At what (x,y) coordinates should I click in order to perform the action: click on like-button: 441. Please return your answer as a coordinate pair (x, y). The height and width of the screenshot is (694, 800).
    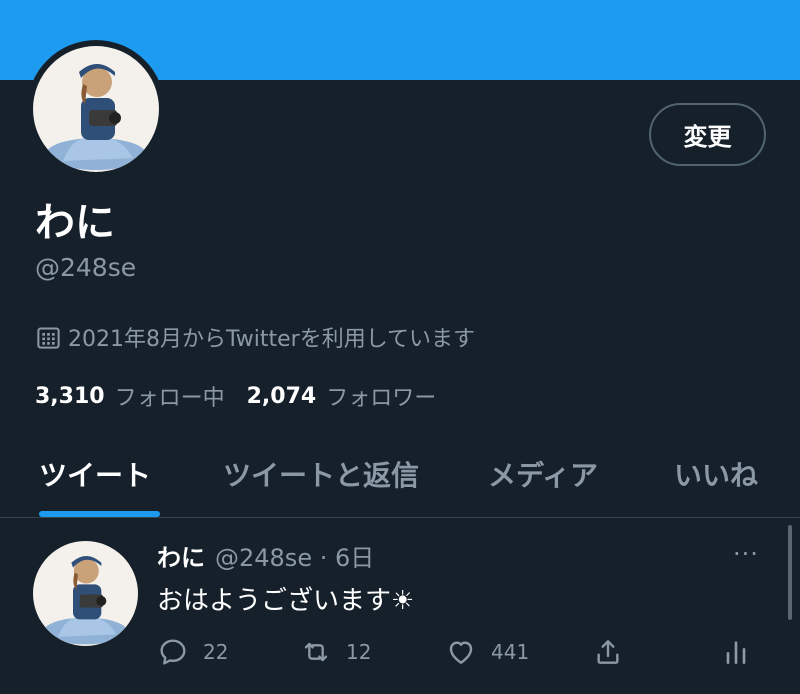
    Looking at the image, I should click on (487, 652).